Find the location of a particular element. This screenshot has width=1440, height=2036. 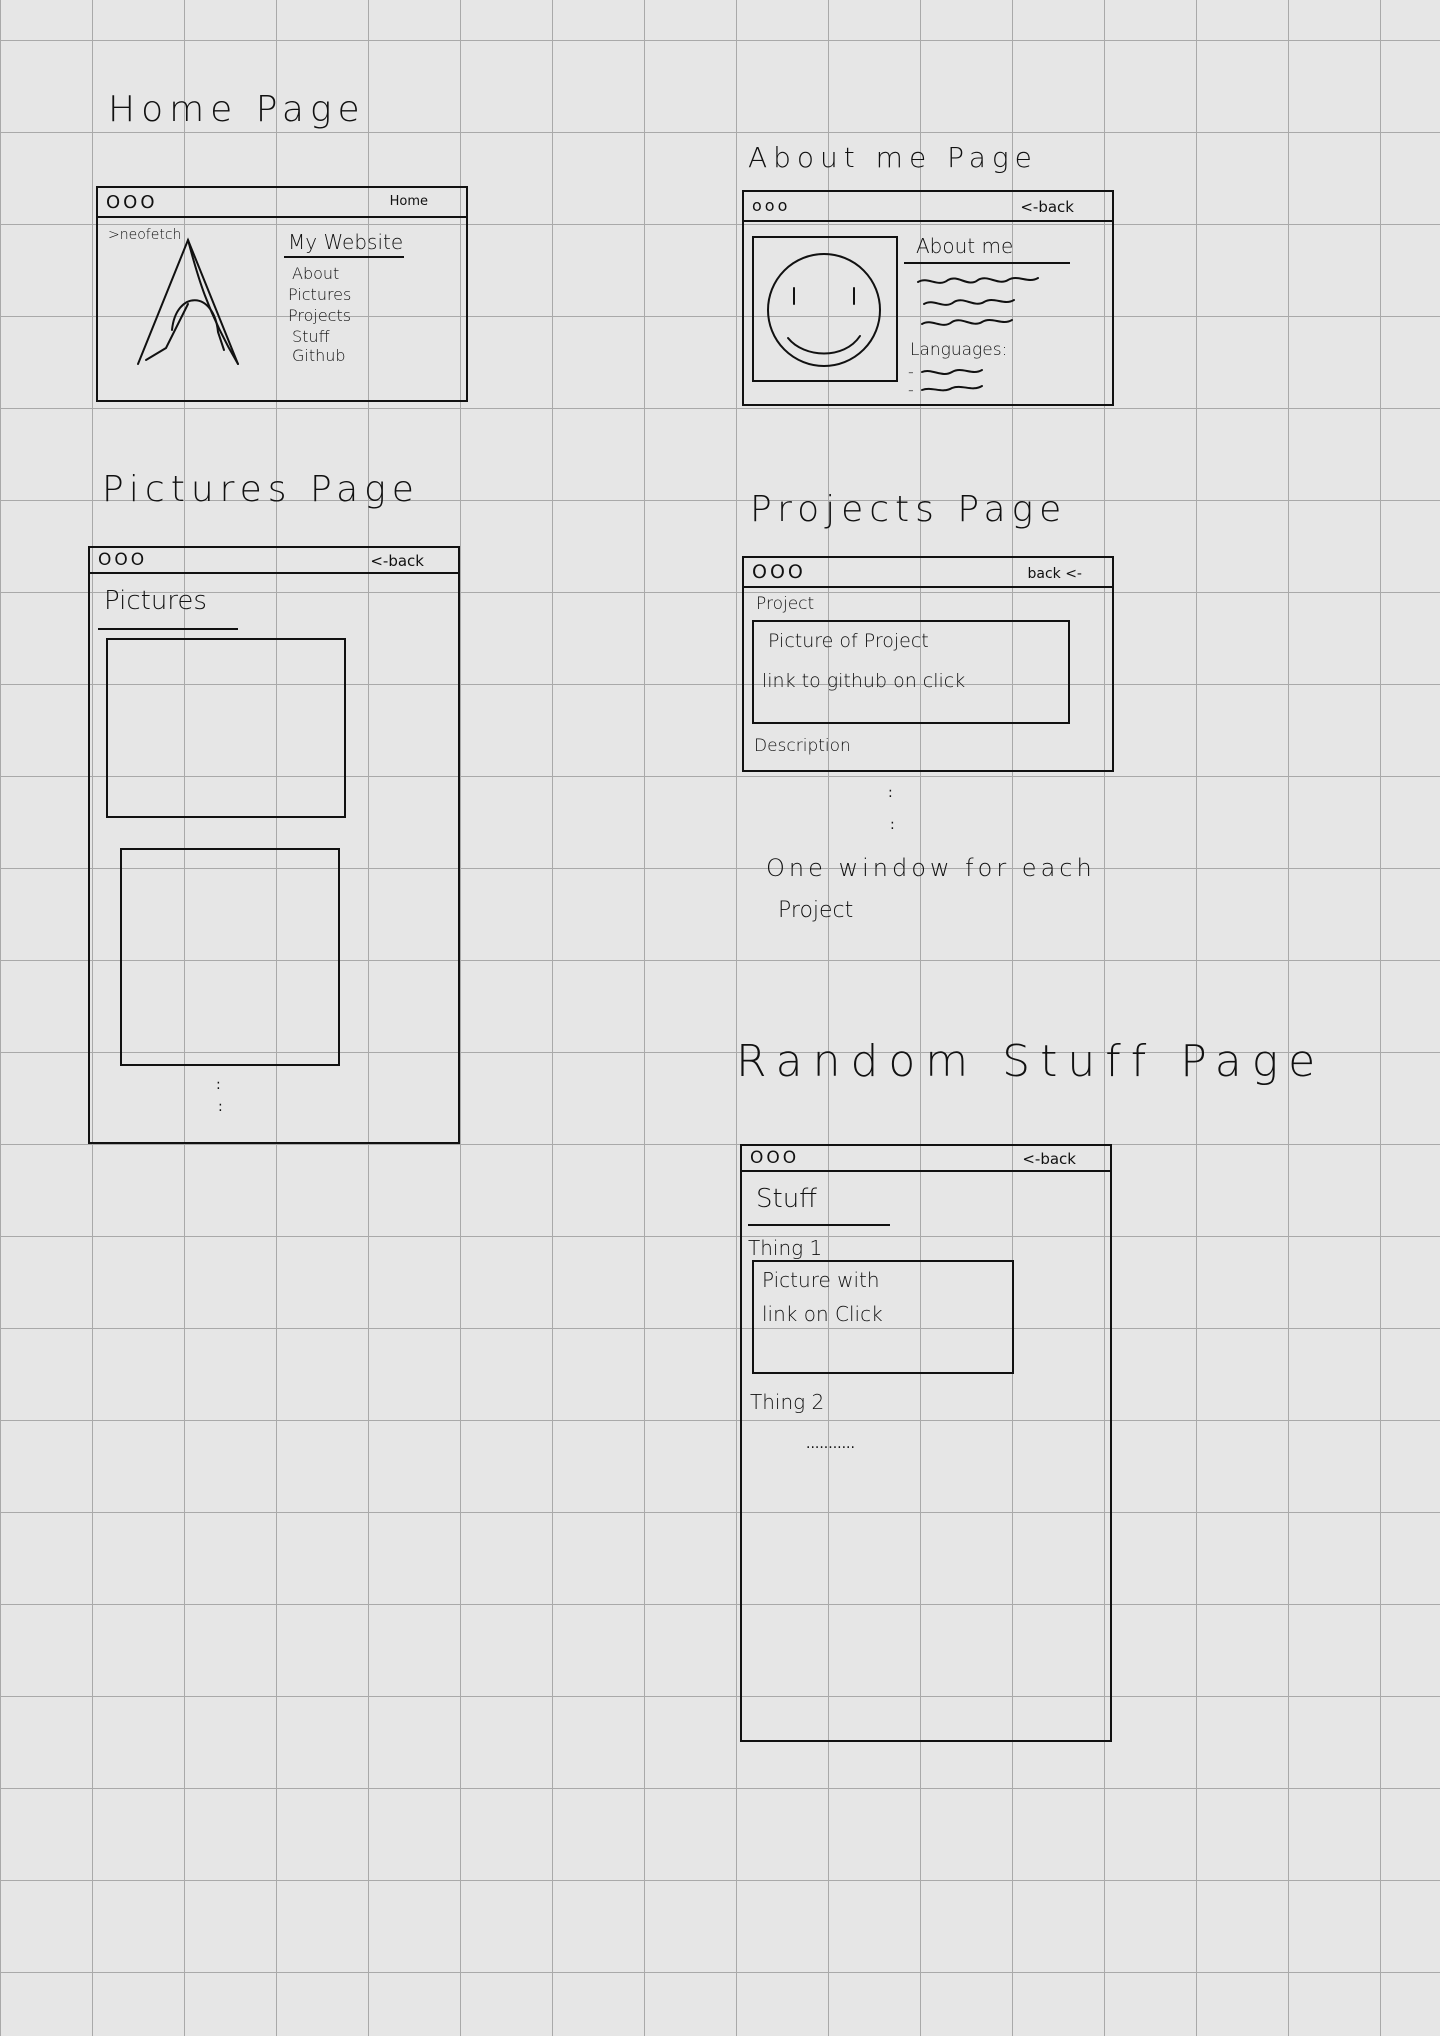

home-title-bar: OOO Home is located at coordinates (282, 203).